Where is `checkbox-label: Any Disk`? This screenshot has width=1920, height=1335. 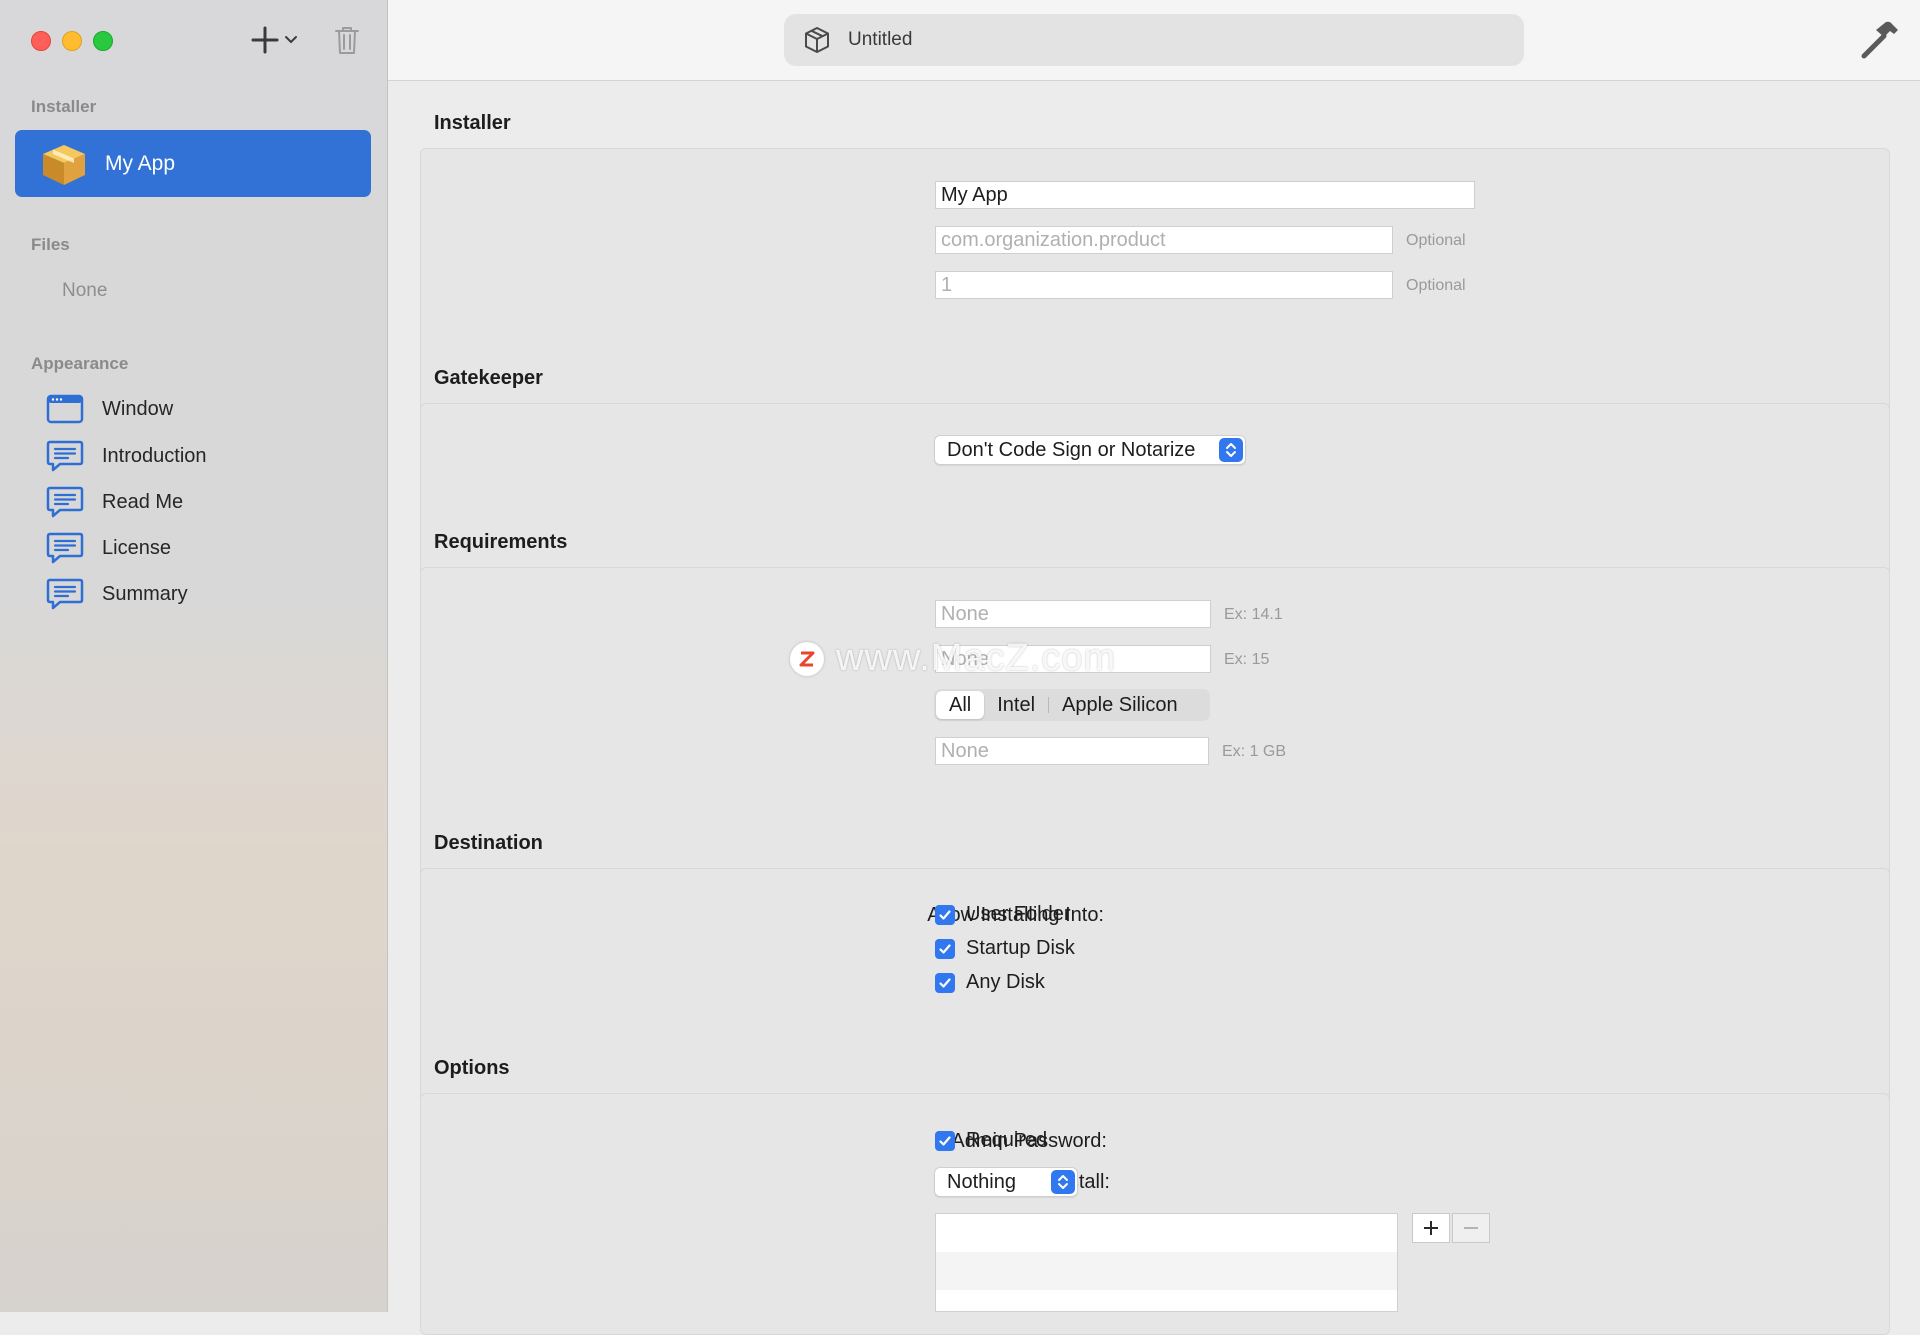
checkbox-label: Any Disk is located at coordinates (1005, 982).